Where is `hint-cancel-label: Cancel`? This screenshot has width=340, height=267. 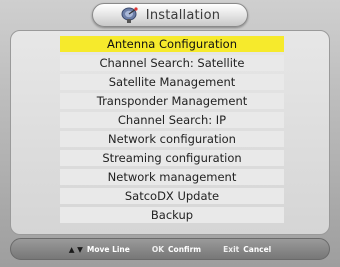
hint-cancel-label: Cancel is located at coordinates (257, 249).